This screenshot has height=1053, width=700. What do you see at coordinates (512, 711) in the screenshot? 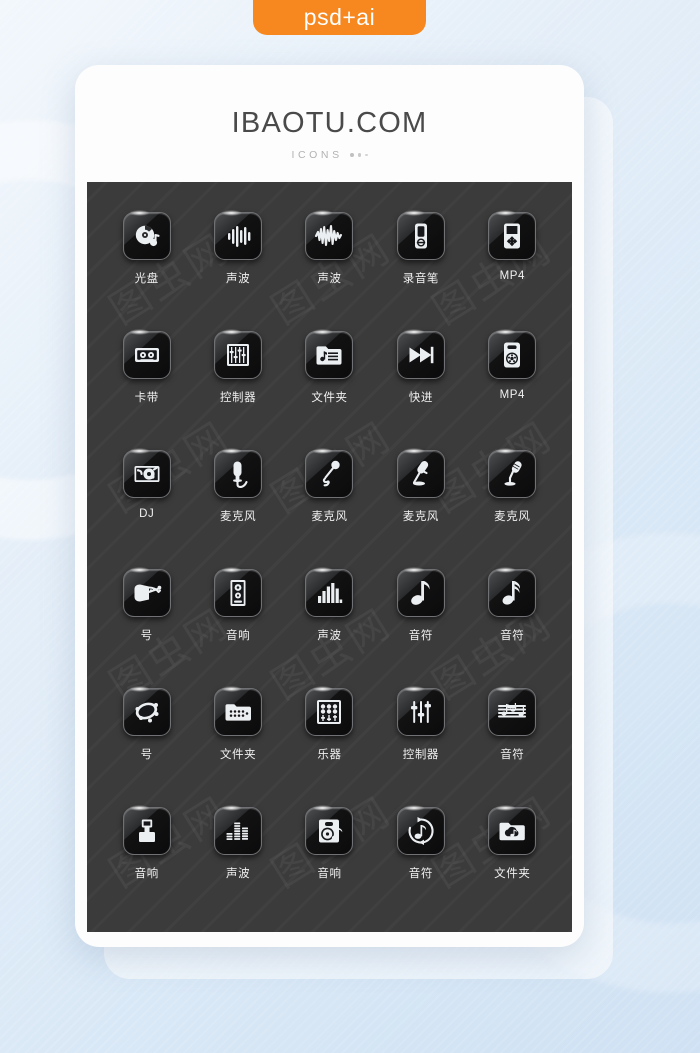
I see `music-staff-icon` at bounding box center [512, 711].